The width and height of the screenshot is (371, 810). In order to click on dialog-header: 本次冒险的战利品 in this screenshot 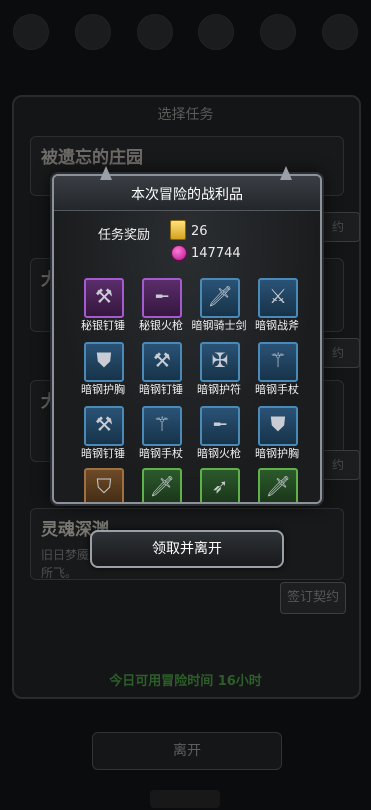, I will do `click(187, 193)`.